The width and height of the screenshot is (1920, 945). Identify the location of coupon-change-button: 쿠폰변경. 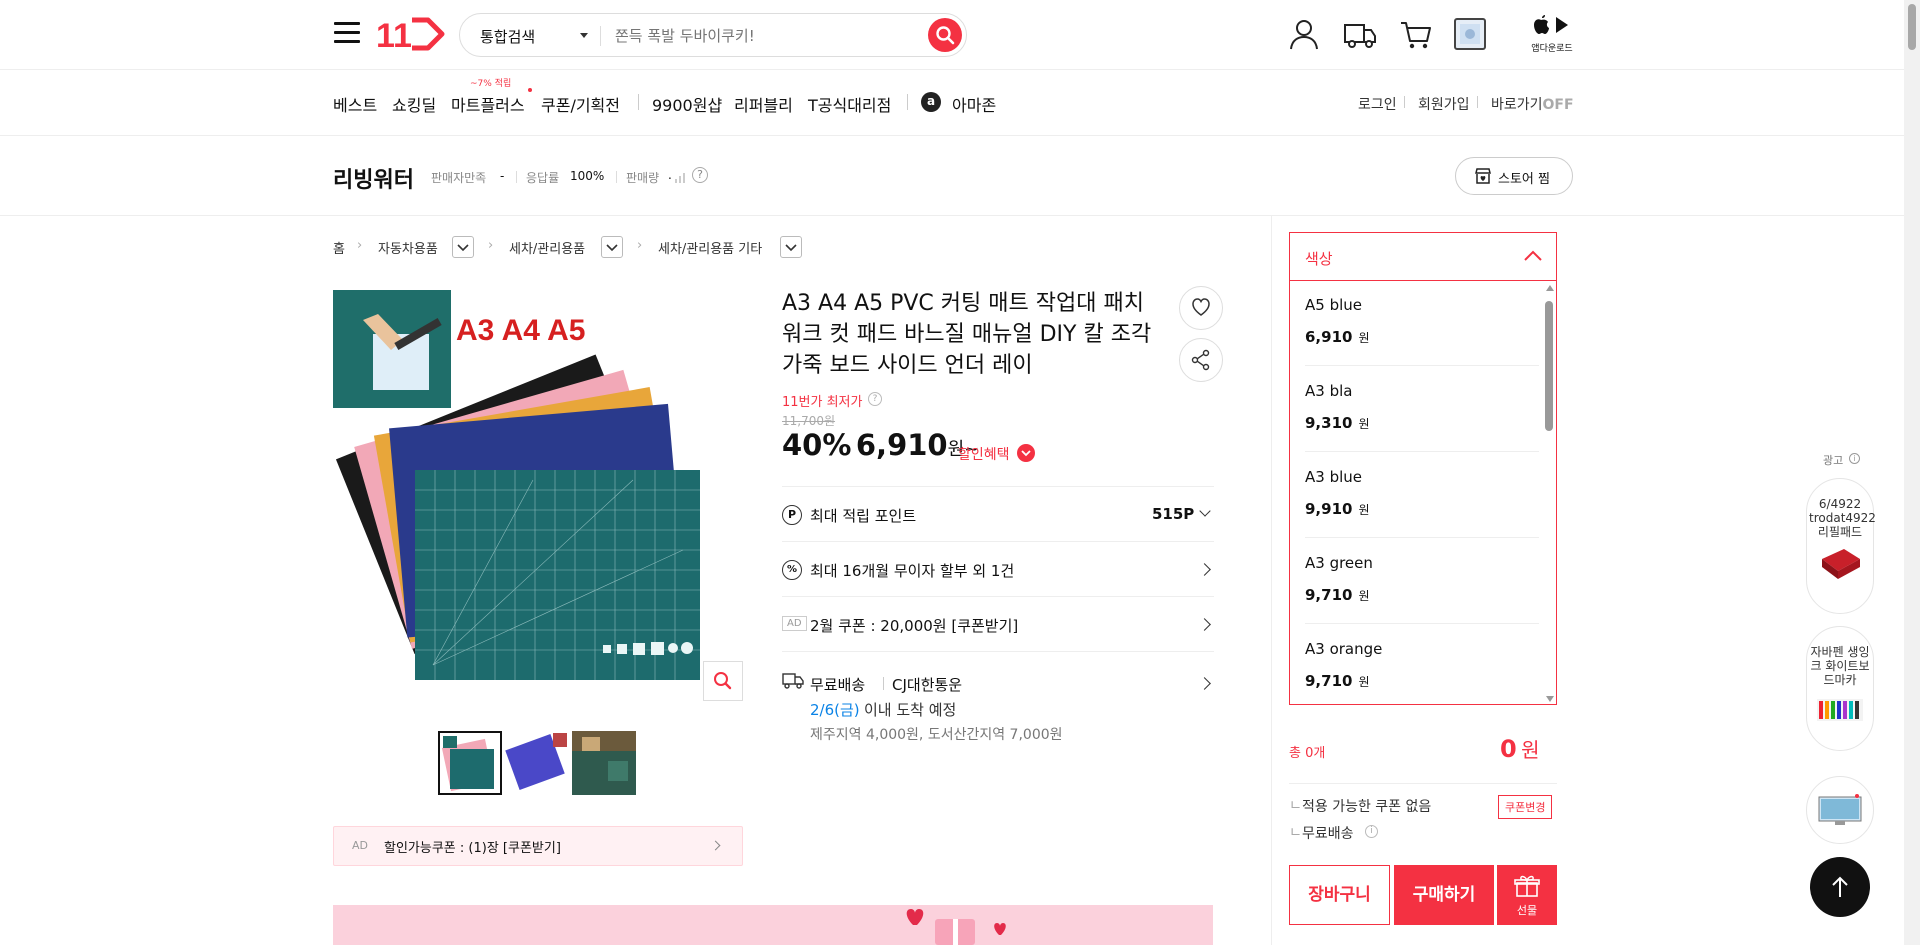
(1525, 807).